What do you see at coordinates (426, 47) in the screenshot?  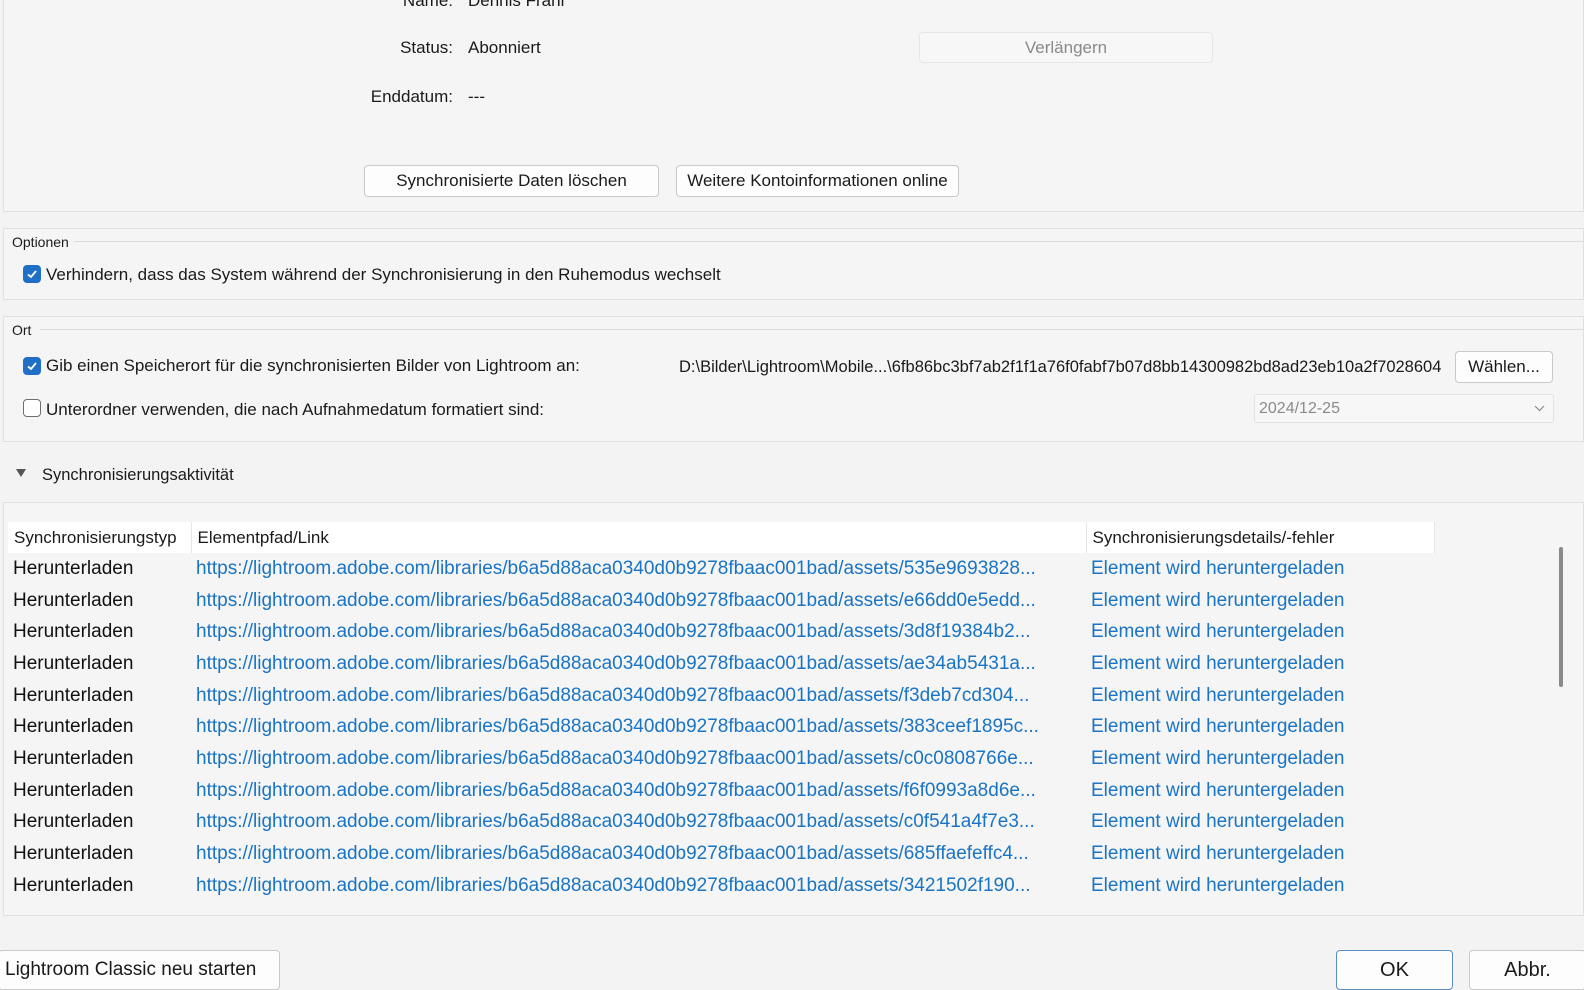 I see `status-label: Status:` at bounding box center [426, 47].